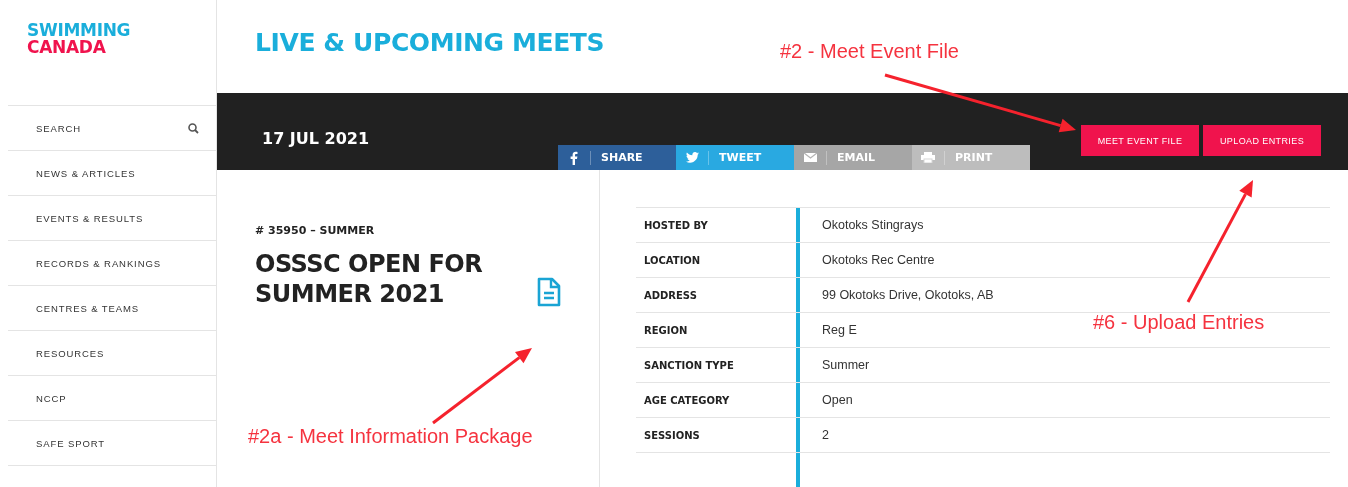 This screenshot has height=487, width=1348. Describe the element at coordinates (839, 330) in the screenshot. I see `detail-value: Reg E` at that location.